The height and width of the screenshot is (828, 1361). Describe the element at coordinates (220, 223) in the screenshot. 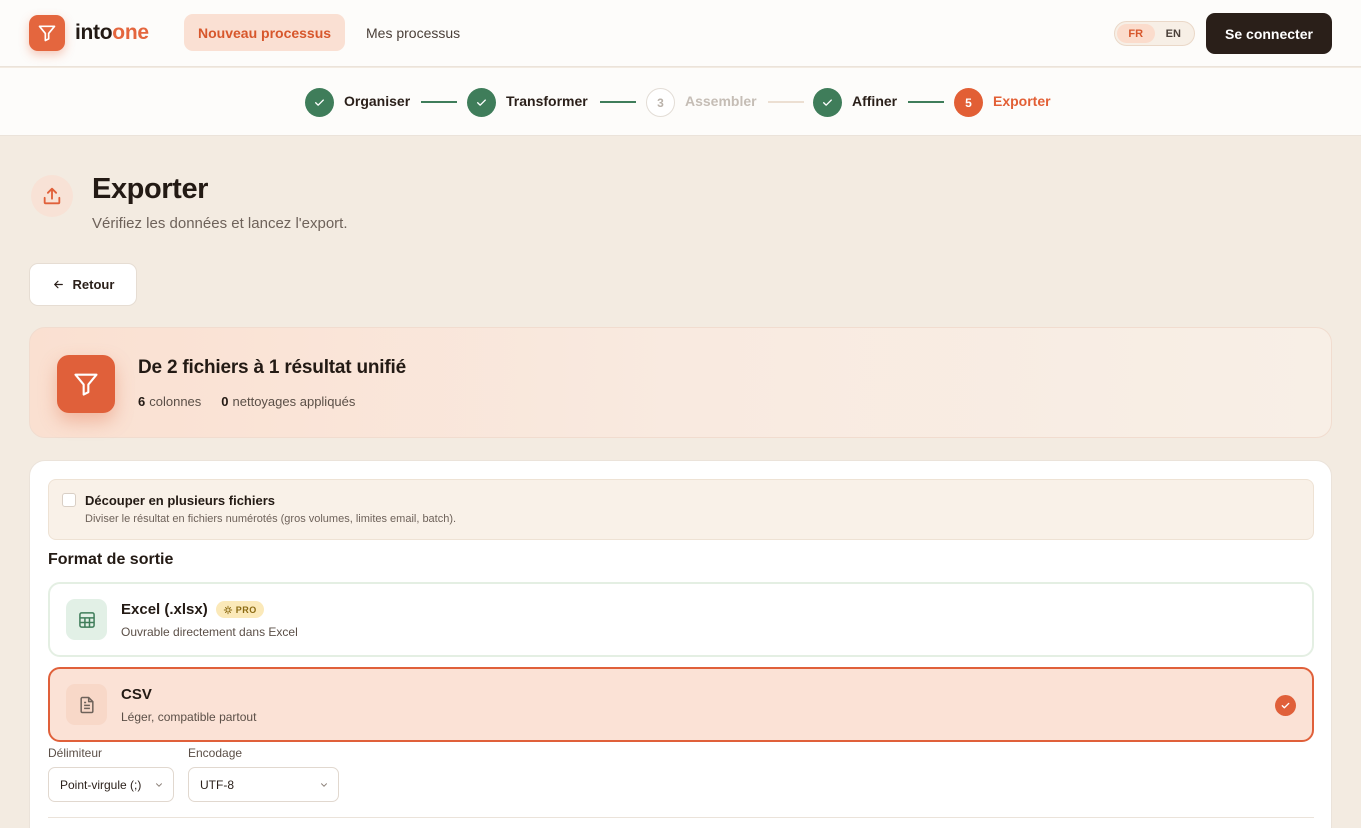

I see `page-subtitle: Vérifiez les données et lancez l'export.` at that location.